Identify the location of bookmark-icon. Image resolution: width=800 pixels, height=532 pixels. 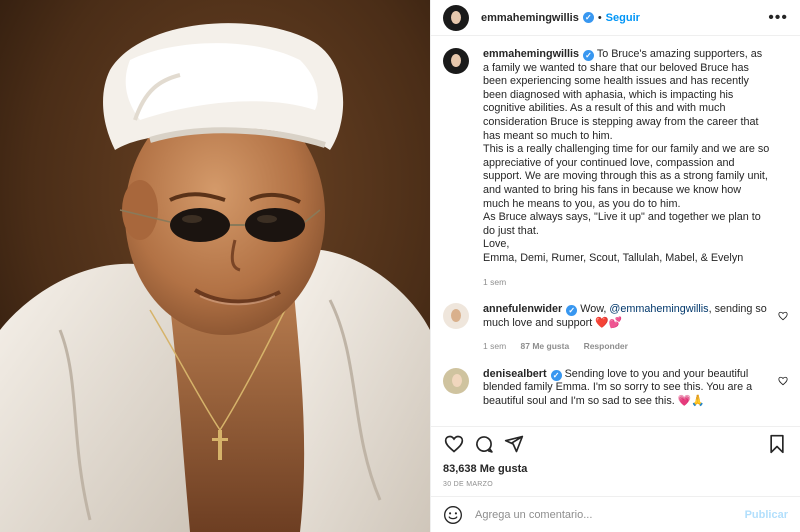
(777, 444).